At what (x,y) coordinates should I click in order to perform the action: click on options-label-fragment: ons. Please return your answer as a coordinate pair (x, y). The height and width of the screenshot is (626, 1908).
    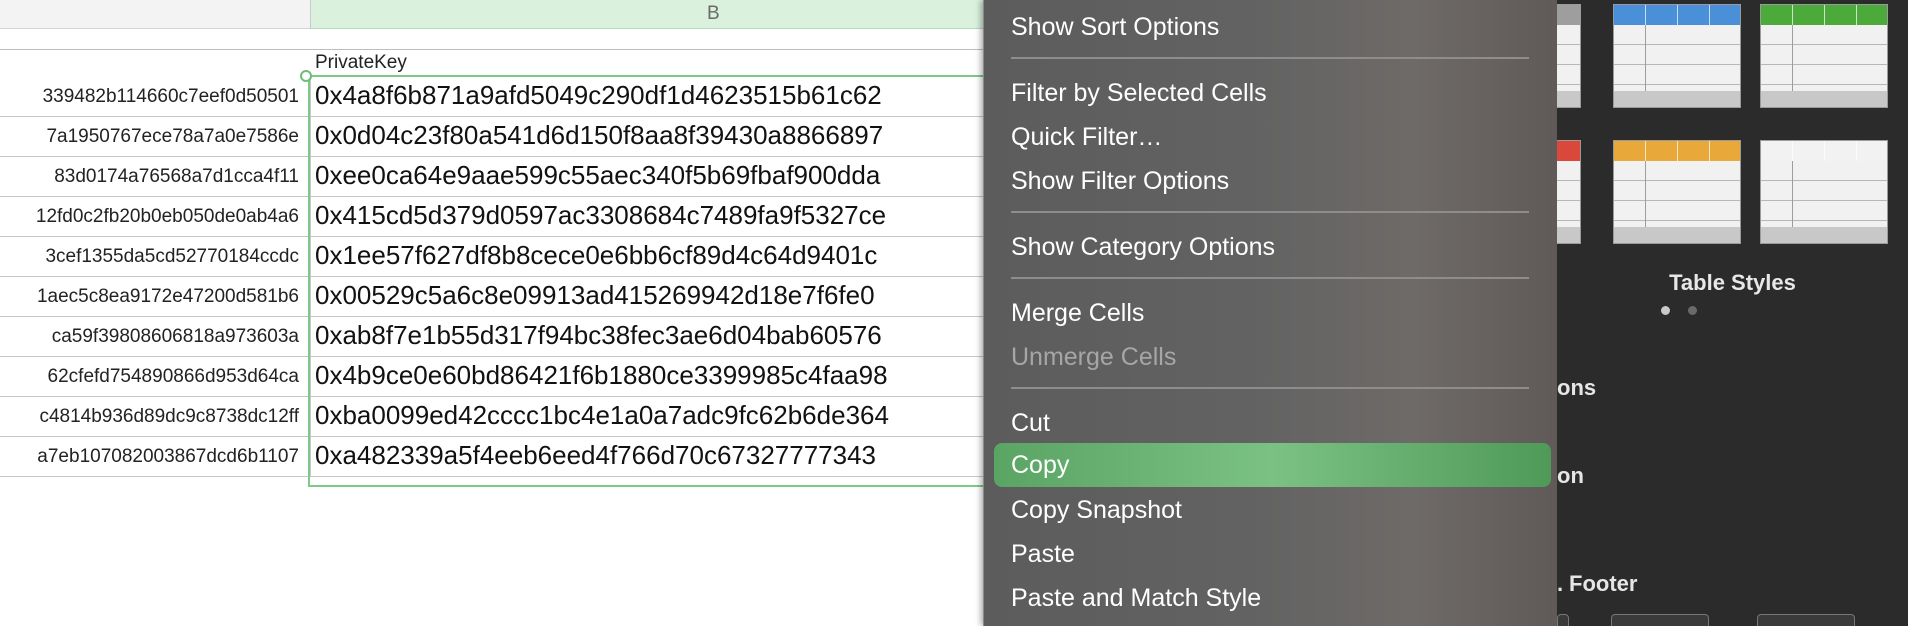
    Looking at the image, I should click on (1577, 387).